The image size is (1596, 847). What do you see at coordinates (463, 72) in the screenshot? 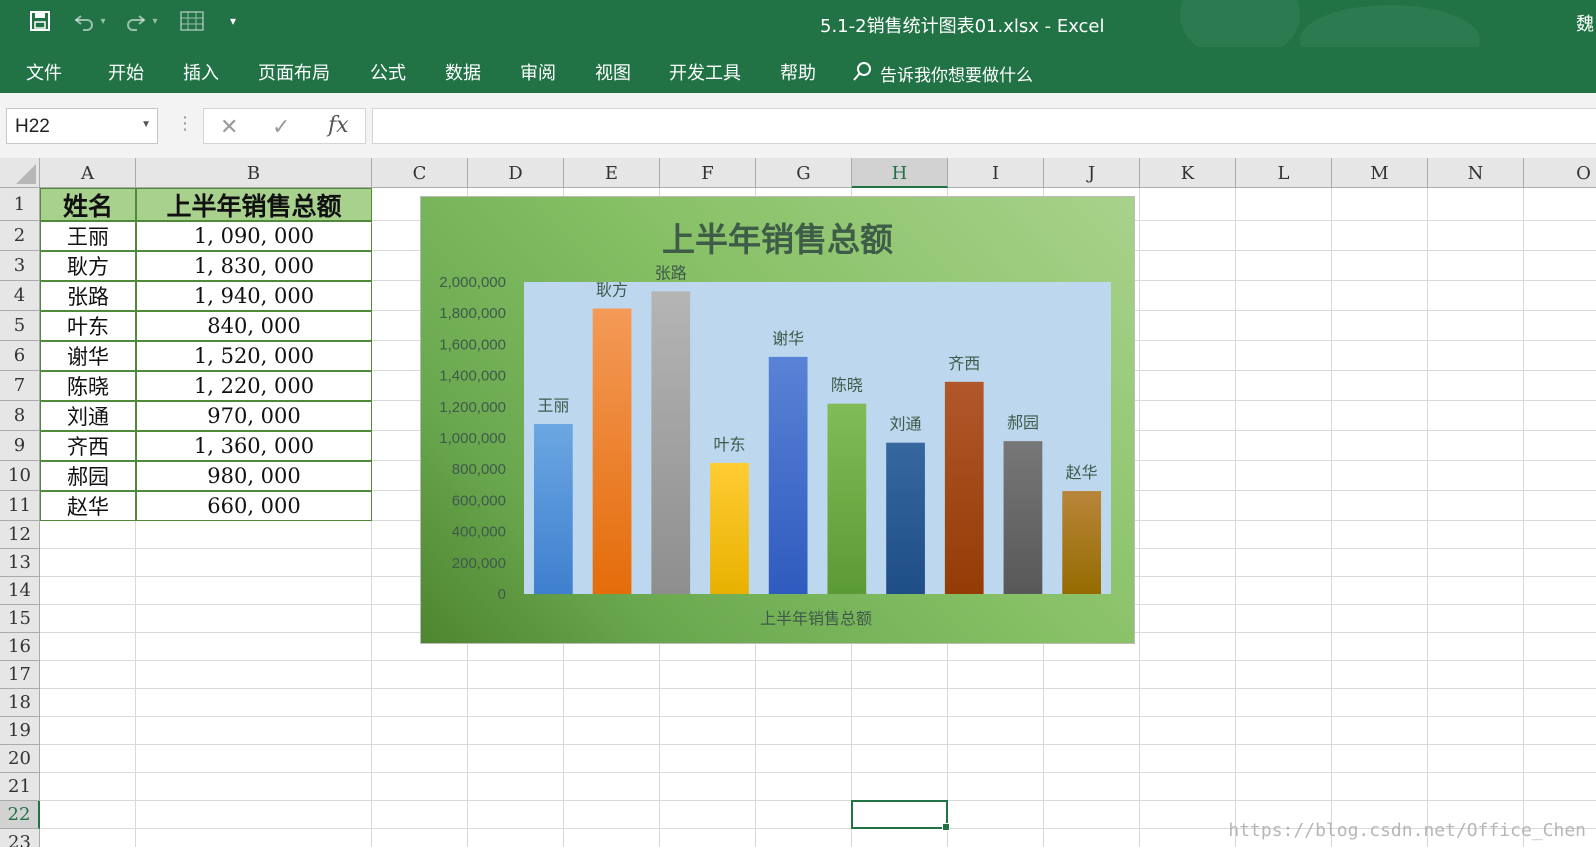
I see `tab-data: 数据` at bounding box center [463, 72].